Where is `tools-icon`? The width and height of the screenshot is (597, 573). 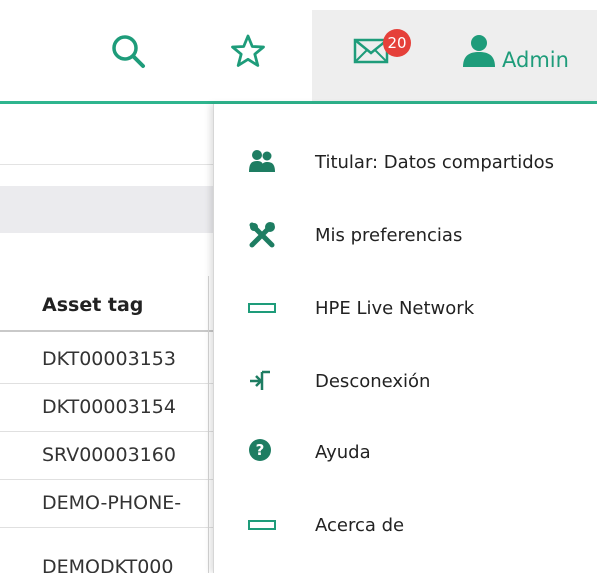
tools-icon is located at coordinates (262, 235).